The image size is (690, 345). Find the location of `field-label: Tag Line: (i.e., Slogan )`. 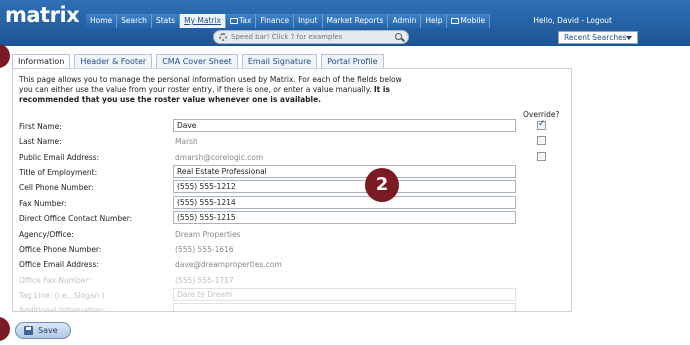

field-label: Tag Line: (i.e., Slogan ) is located at coordinates (62, 295).